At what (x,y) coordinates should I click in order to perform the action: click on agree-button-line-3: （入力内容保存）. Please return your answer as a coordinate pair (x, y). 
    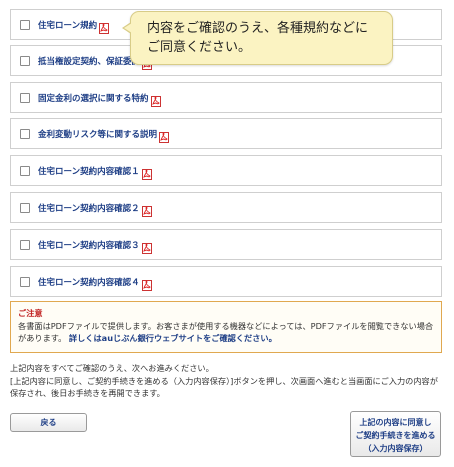
    Looking at the image, I should click on (395, 448).